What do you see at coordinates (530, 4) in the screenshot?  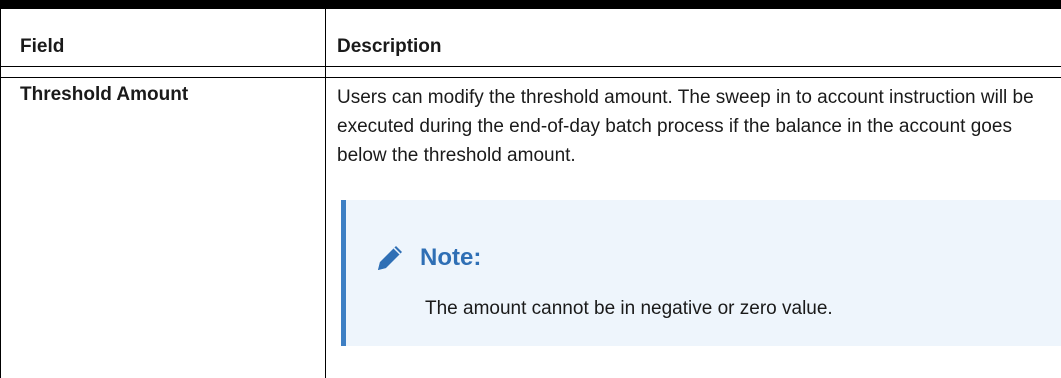 I see `table-top-rule` at bounding box center [530, 4].